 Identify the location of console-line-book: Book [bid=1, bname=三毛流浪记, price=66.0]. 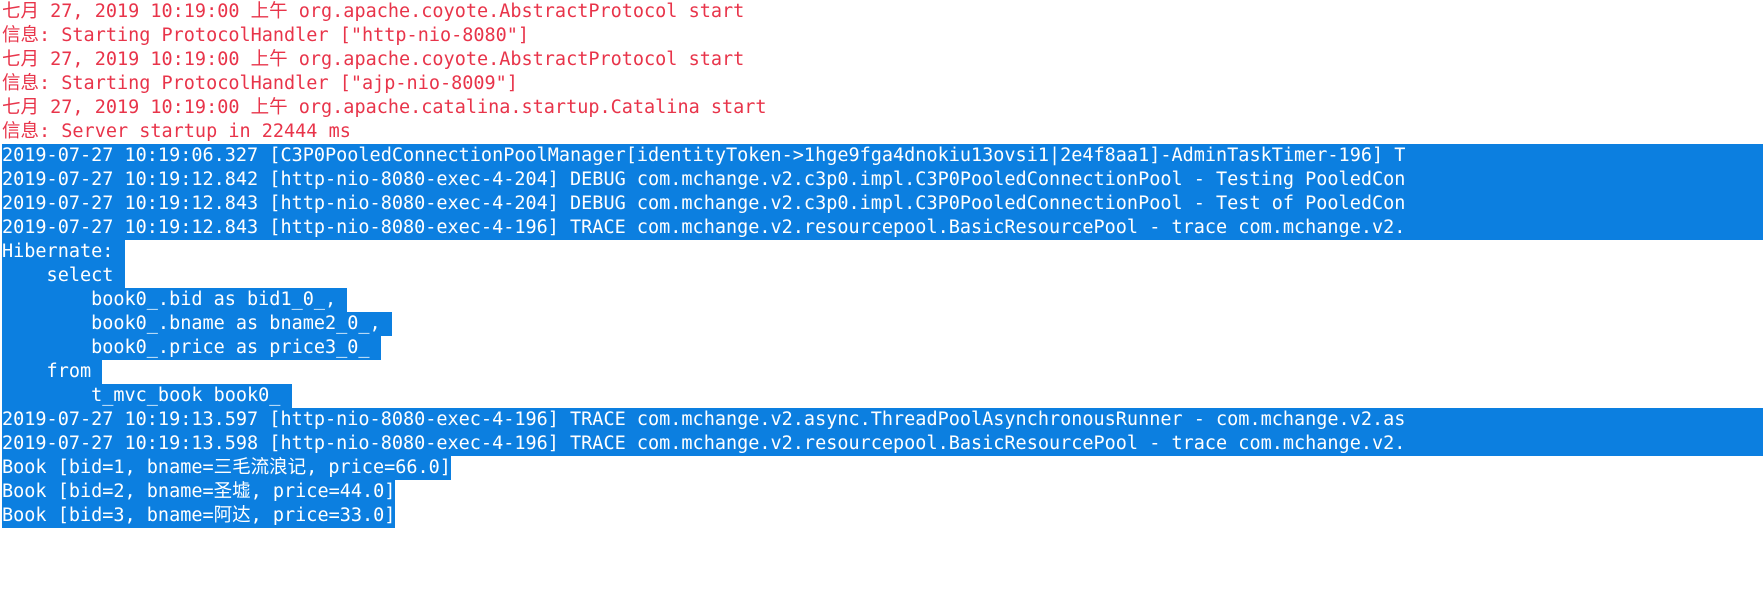
(881, 468).